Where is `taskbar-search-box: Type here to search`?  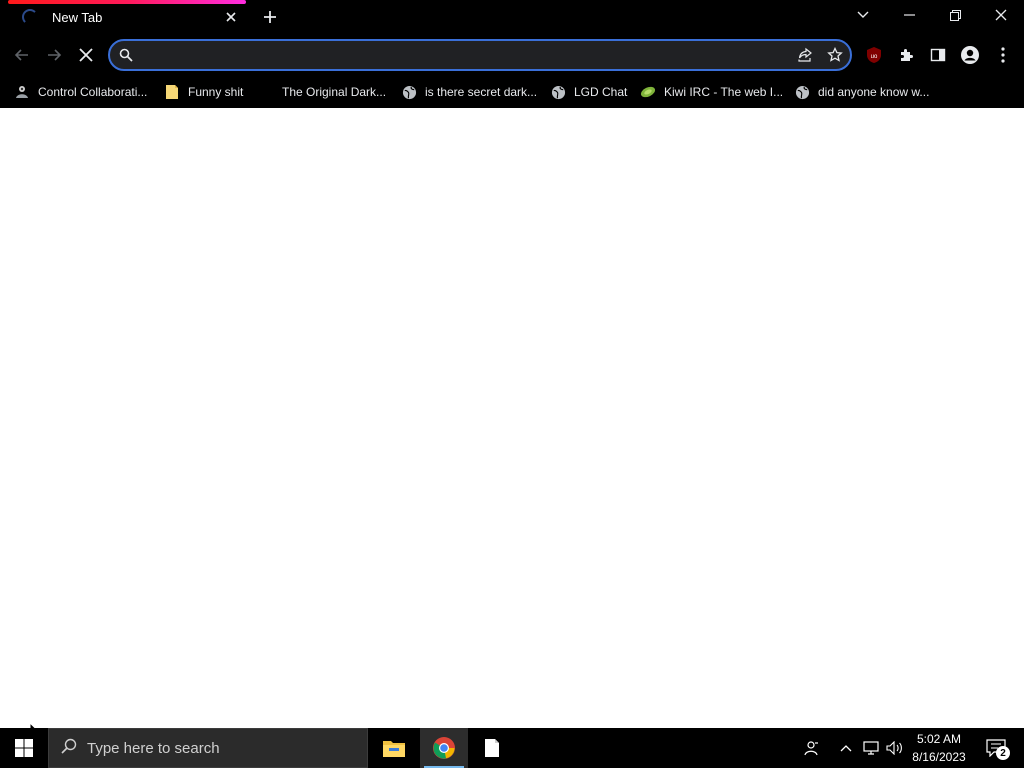
taskbar-search-box: Type here to search is located at coordinates (208, 748).